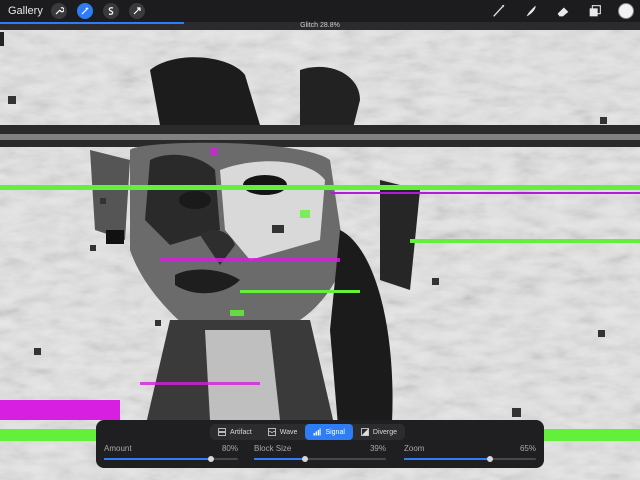  Describe the element at coordinates (288, 432) in the screenshot. I see `mode-label: Wave` at that location.